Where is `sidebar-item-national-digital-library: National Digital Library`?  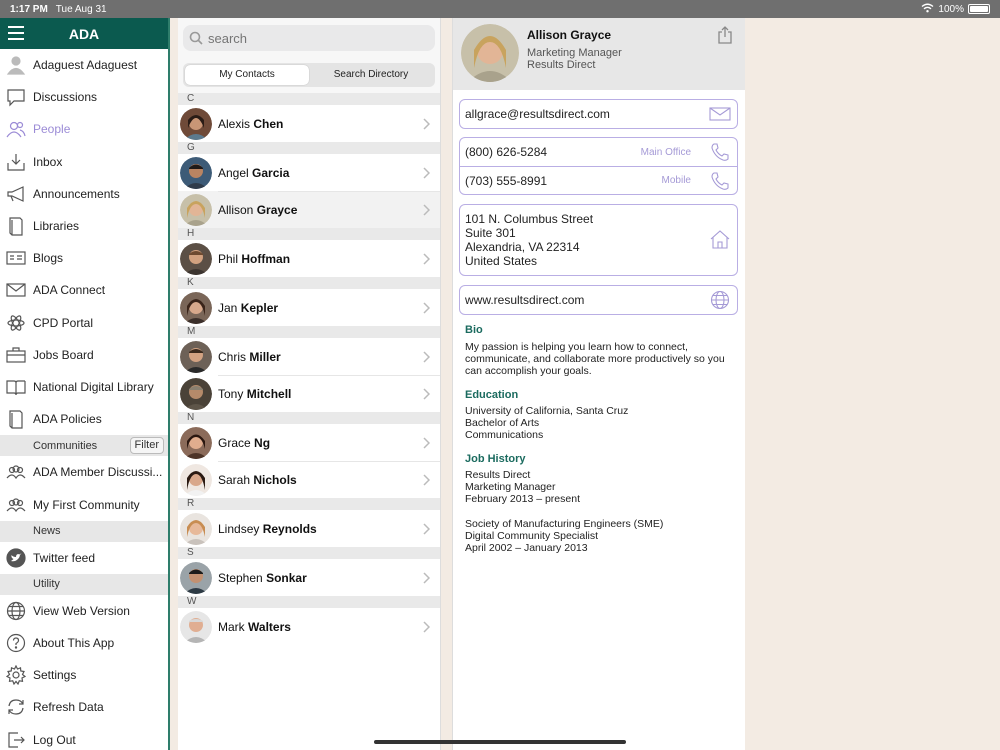 sidebar-item-national-digital-library: National Digital Library is located at coordinates (84, 387).